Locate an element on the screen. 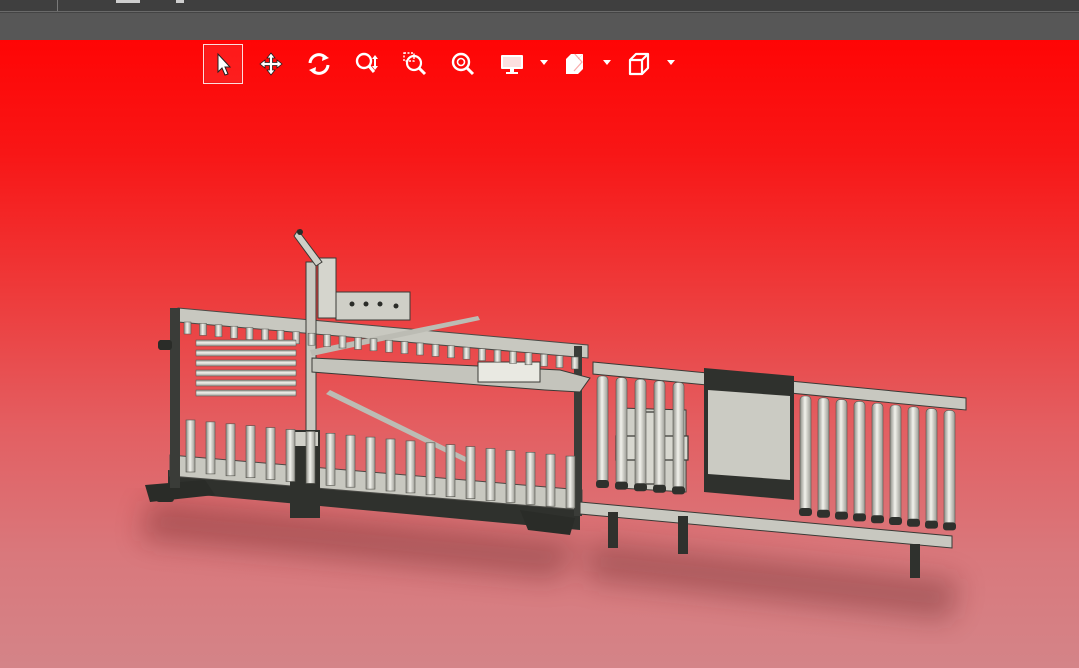 This screenshot has width=1079, height=668. title-strip-divider is located at coordinates (57, 5).